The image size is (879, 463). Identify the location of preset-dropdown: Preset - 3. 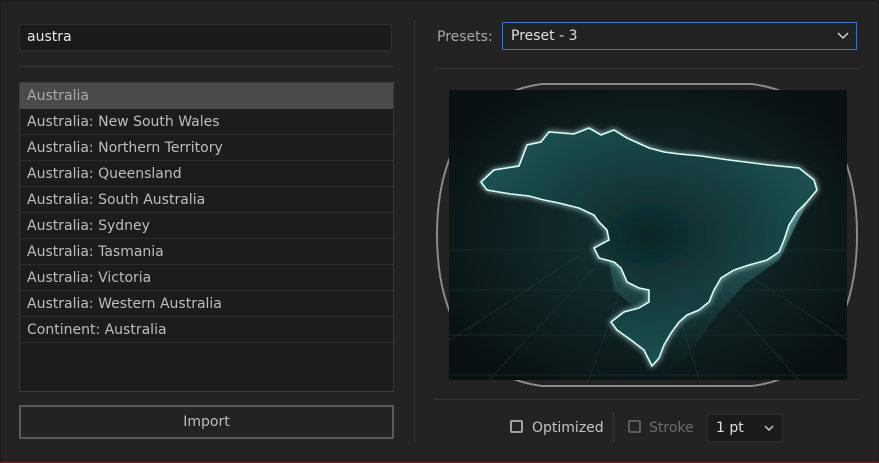
(679, 36).